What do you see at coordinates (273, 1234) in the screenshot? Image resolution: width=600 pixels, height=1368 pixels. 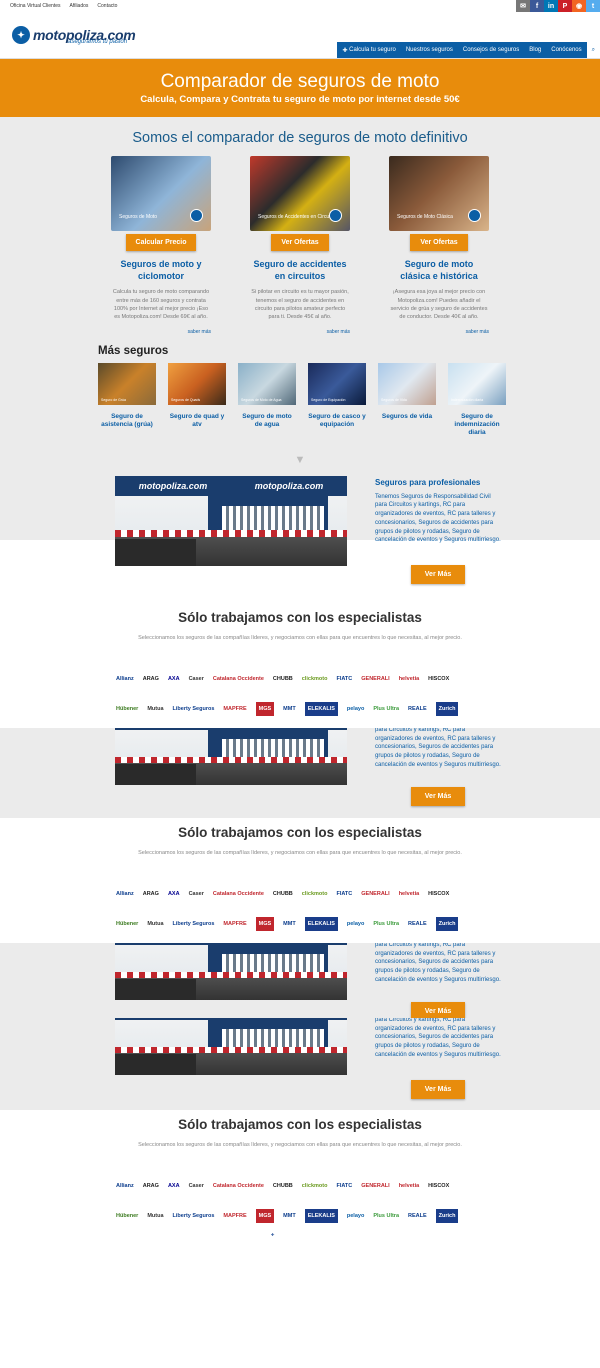 I see `insurer-logo: ✈` at bounding box center [273, 1234].